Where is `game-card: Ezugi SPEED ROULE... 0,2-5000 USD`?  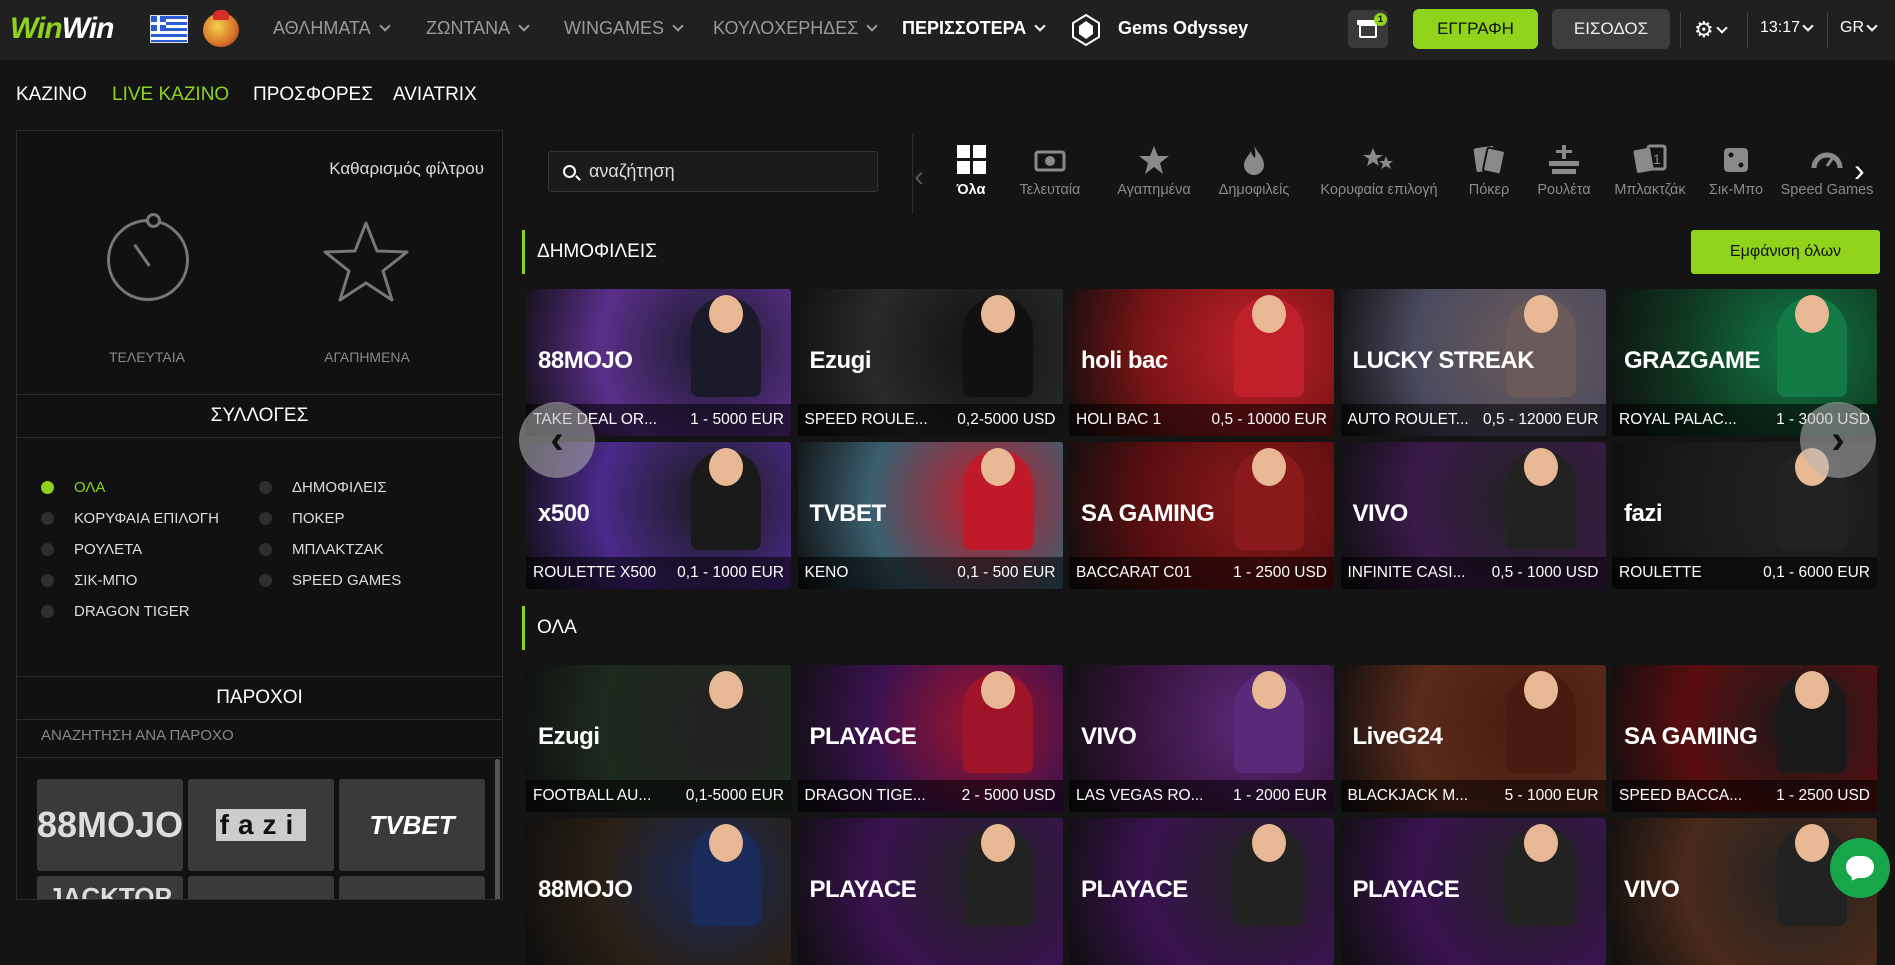 game-card: Ezugi SPEED ROULE... 0,2-5000 USD is located at coordinates (930, 362).